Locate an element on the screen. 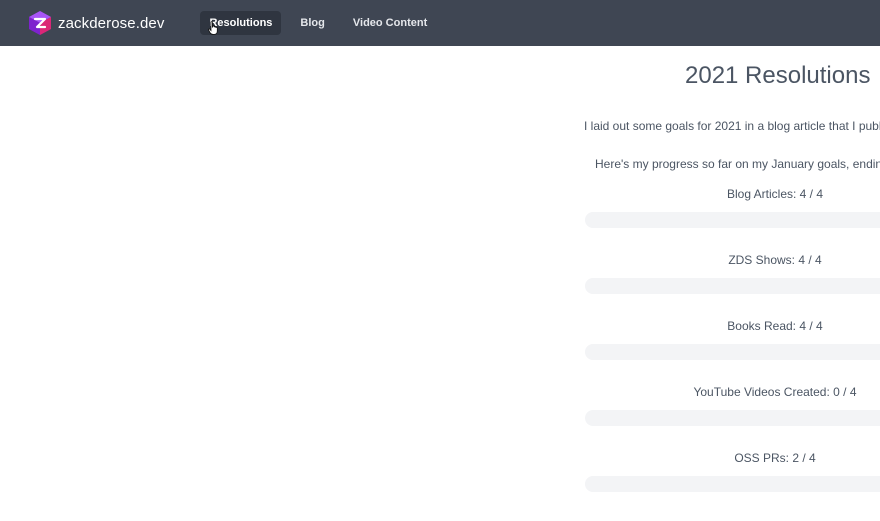  main-nav: Resolutions Blog Video Content is located at coordinates (323, 23).